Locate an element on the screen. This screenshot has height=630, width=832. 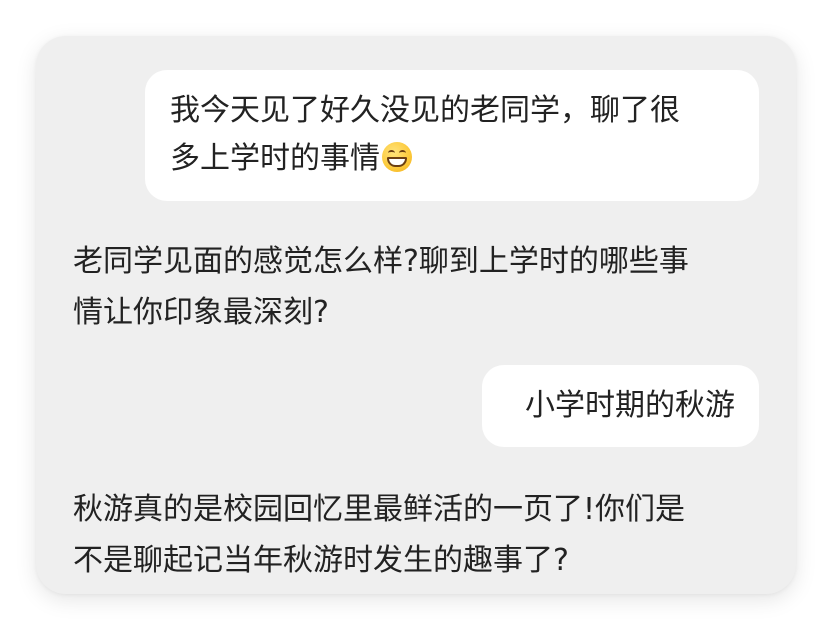
message-line: 秋游真的是校园回忆里最鲜活的一页了!你们是 is located at coordinates (379, 509).